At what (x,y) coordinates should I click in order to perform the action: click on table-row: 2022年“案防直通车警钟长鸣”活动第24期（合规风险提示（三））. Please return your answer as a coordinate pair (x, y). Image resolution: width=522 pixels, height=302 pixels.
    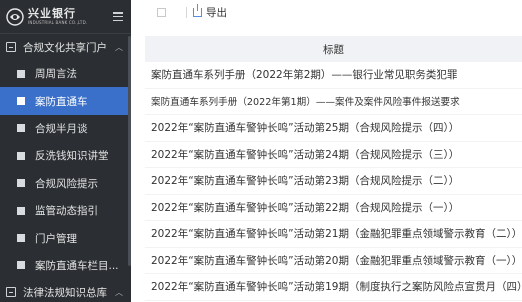
    Looking at the image, I should click on (333, 155).